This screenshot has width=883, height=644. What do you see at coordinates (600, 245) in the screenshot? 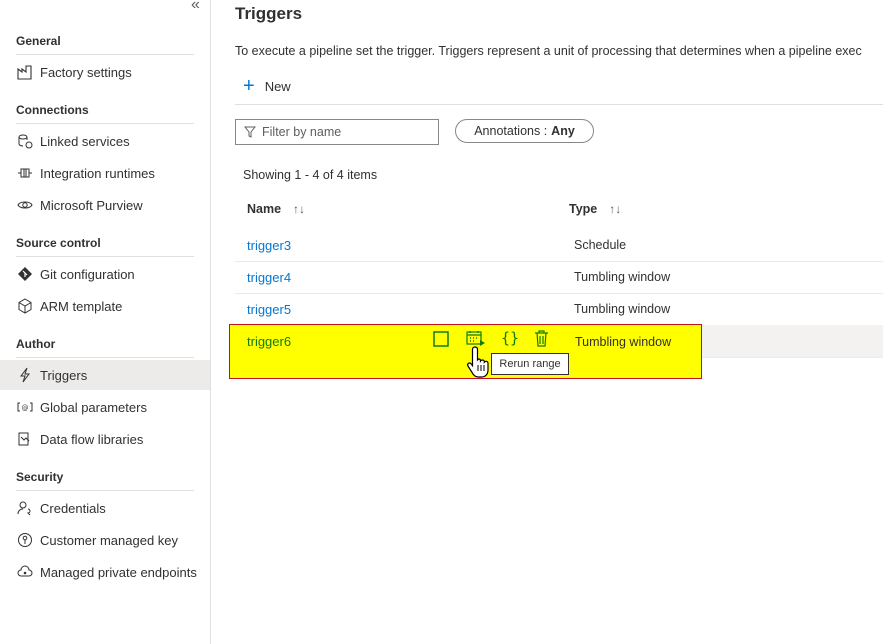
I see `trigger-type: Schedule` at bounding box center [600, 245].